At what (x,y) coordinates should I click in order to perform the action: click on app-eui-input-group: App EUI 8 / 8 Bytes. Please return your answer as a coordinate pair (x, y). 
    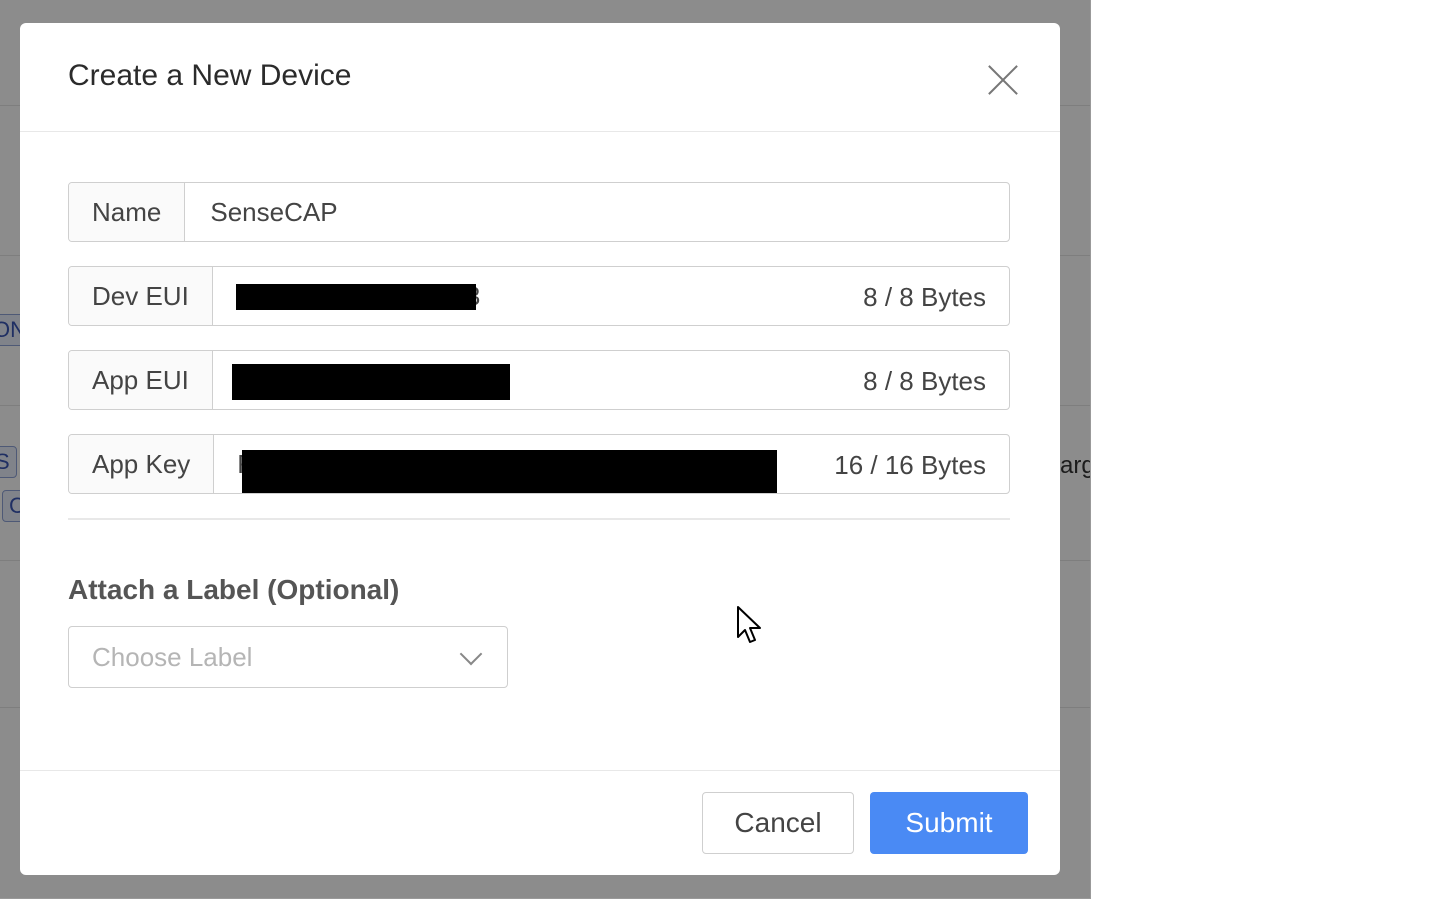
    Looking at the image, I should click on (539, 380).